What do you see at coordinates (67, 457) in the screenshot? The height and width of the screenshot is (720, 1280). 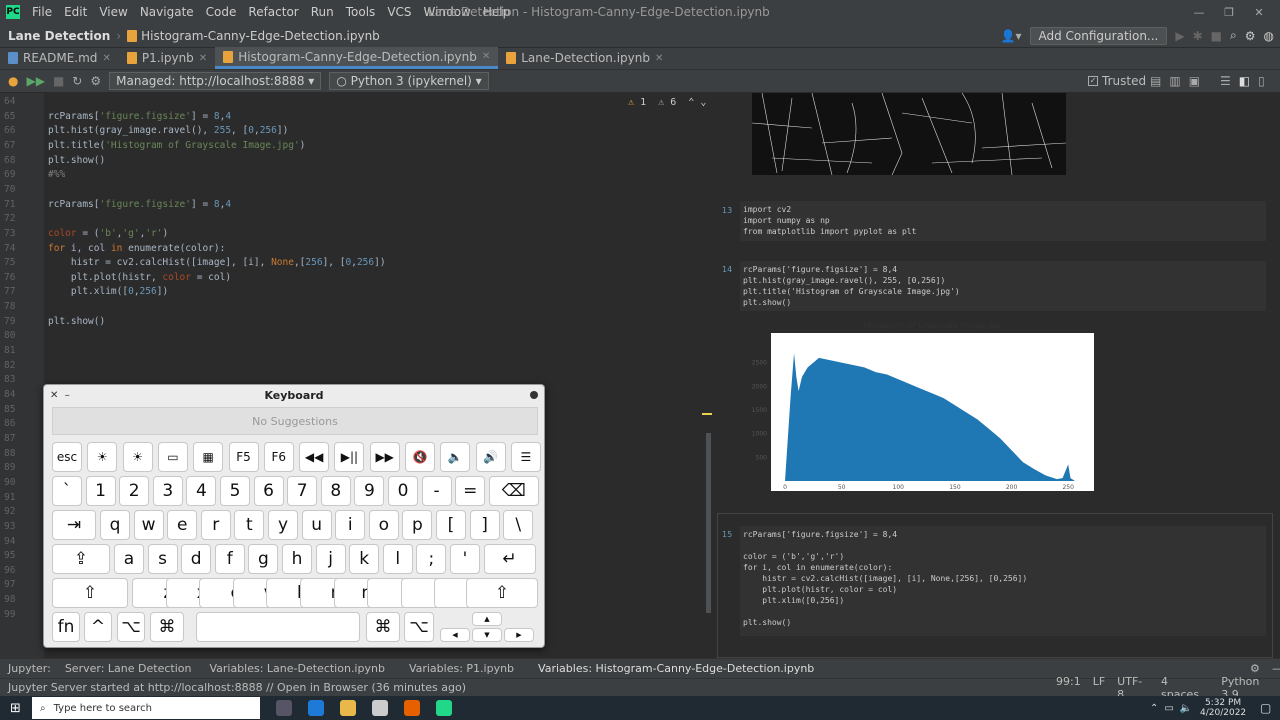 I see `fn-row-key: esc` at bounding box center [67, 457].